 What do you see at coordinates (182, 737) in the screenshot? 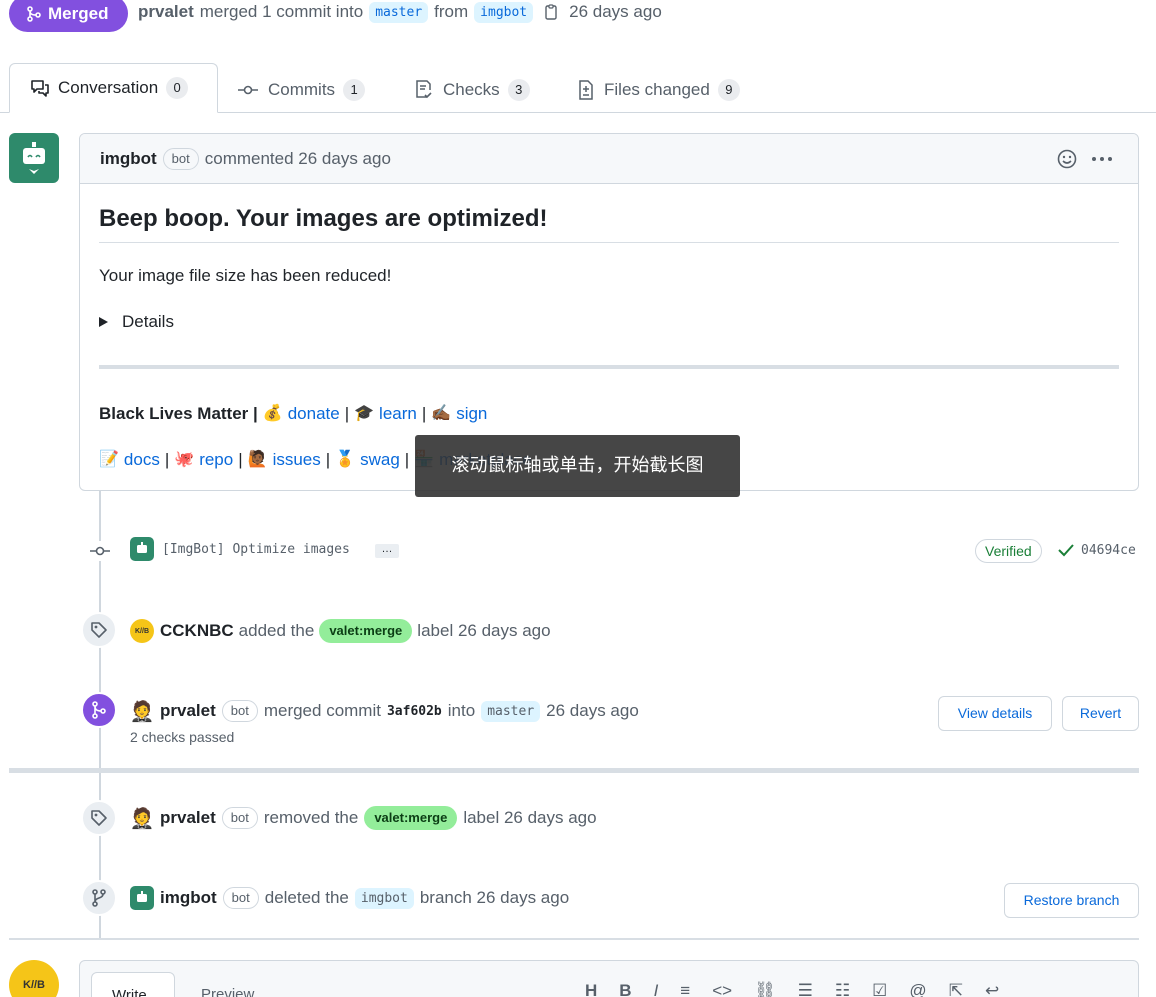
I see `checks-passed-text: 2 checks passed` at bounding box center [182, 737].